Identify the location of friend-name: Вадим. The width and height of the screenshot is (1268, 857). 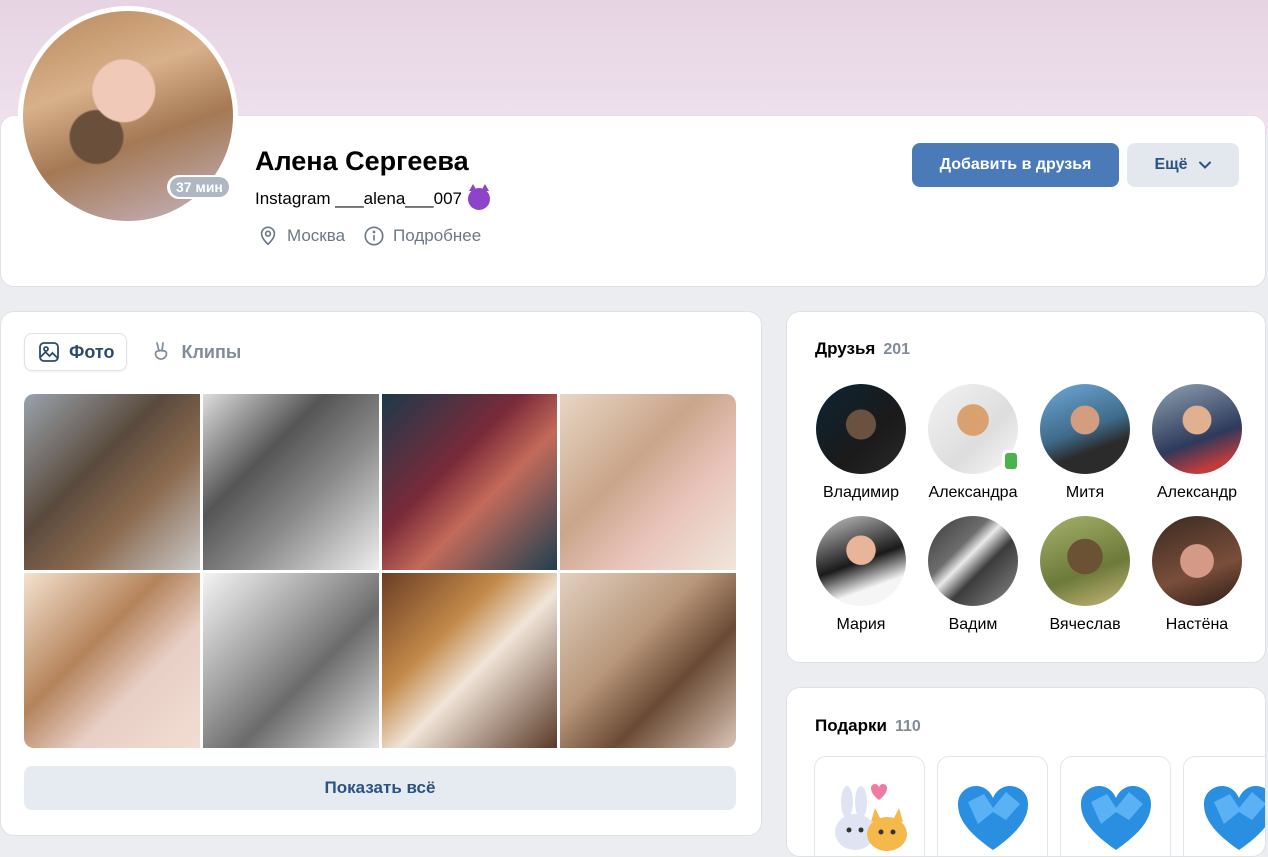
(973, 624).